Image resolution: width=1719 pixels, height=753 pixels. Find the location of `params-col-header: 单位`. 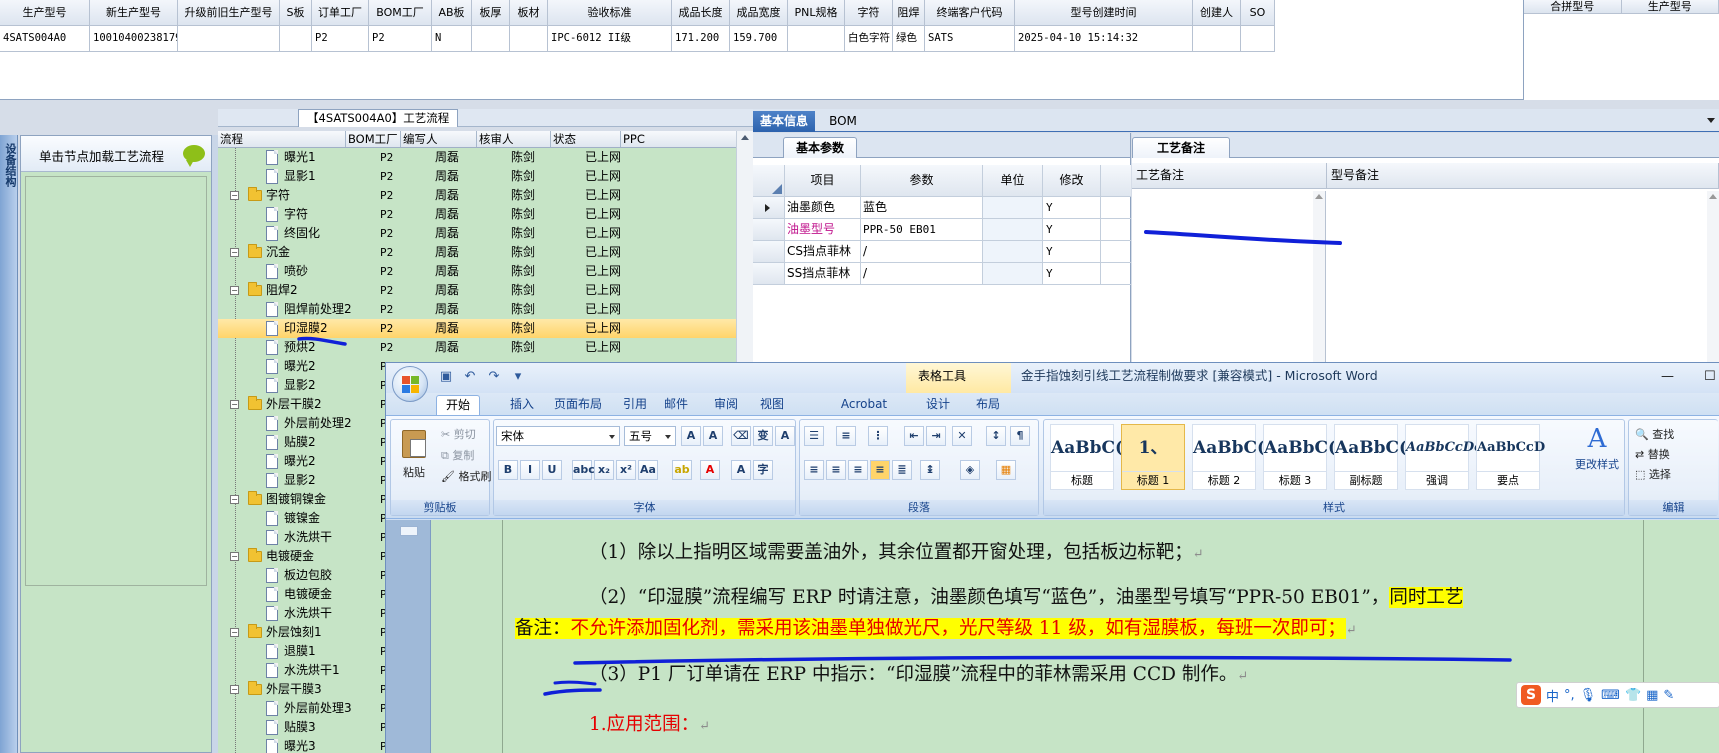

params-col-header: 单位 is located at coordinates (1013, 180).